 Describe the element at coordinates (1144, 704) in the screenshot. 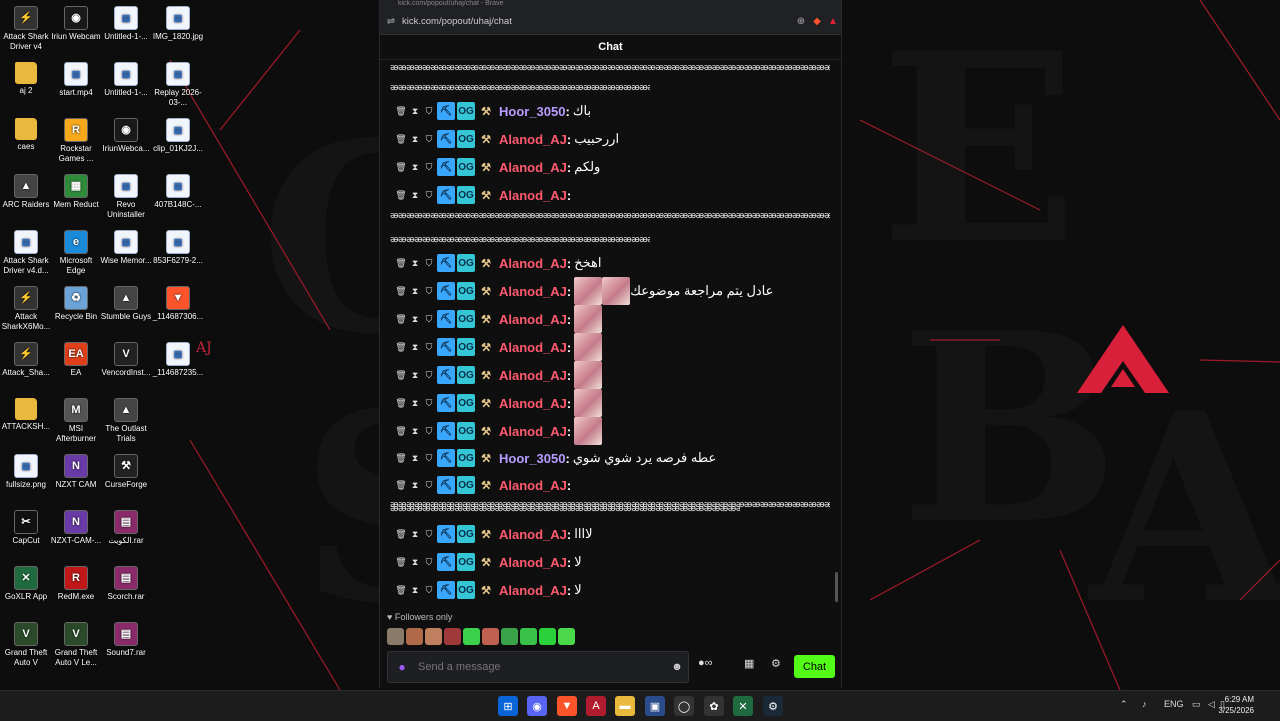

I see `microphone-tray-icon: ♪` at that location.